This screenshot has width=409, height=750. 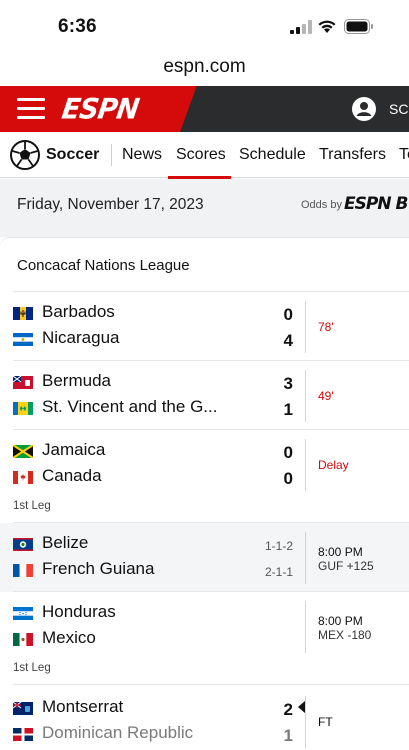 I want to click on espn-header: ESPN SC, so click(x=204, y=109).